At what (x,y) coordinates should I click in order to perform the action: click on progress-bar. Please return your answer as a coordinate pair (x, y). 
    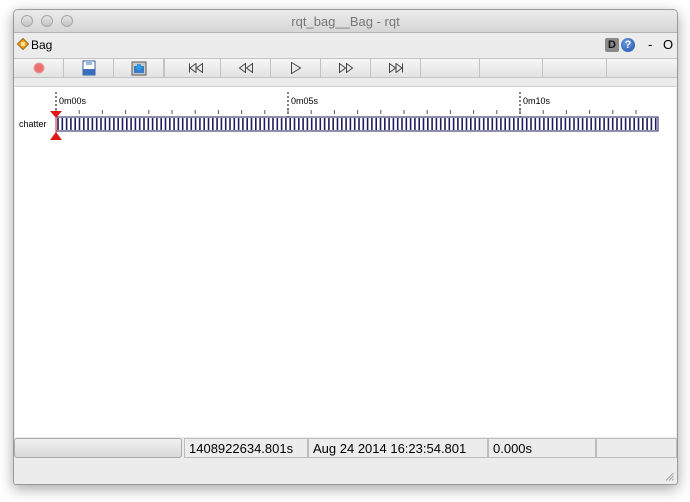
    Looking at the image, I should click on (98, 448).